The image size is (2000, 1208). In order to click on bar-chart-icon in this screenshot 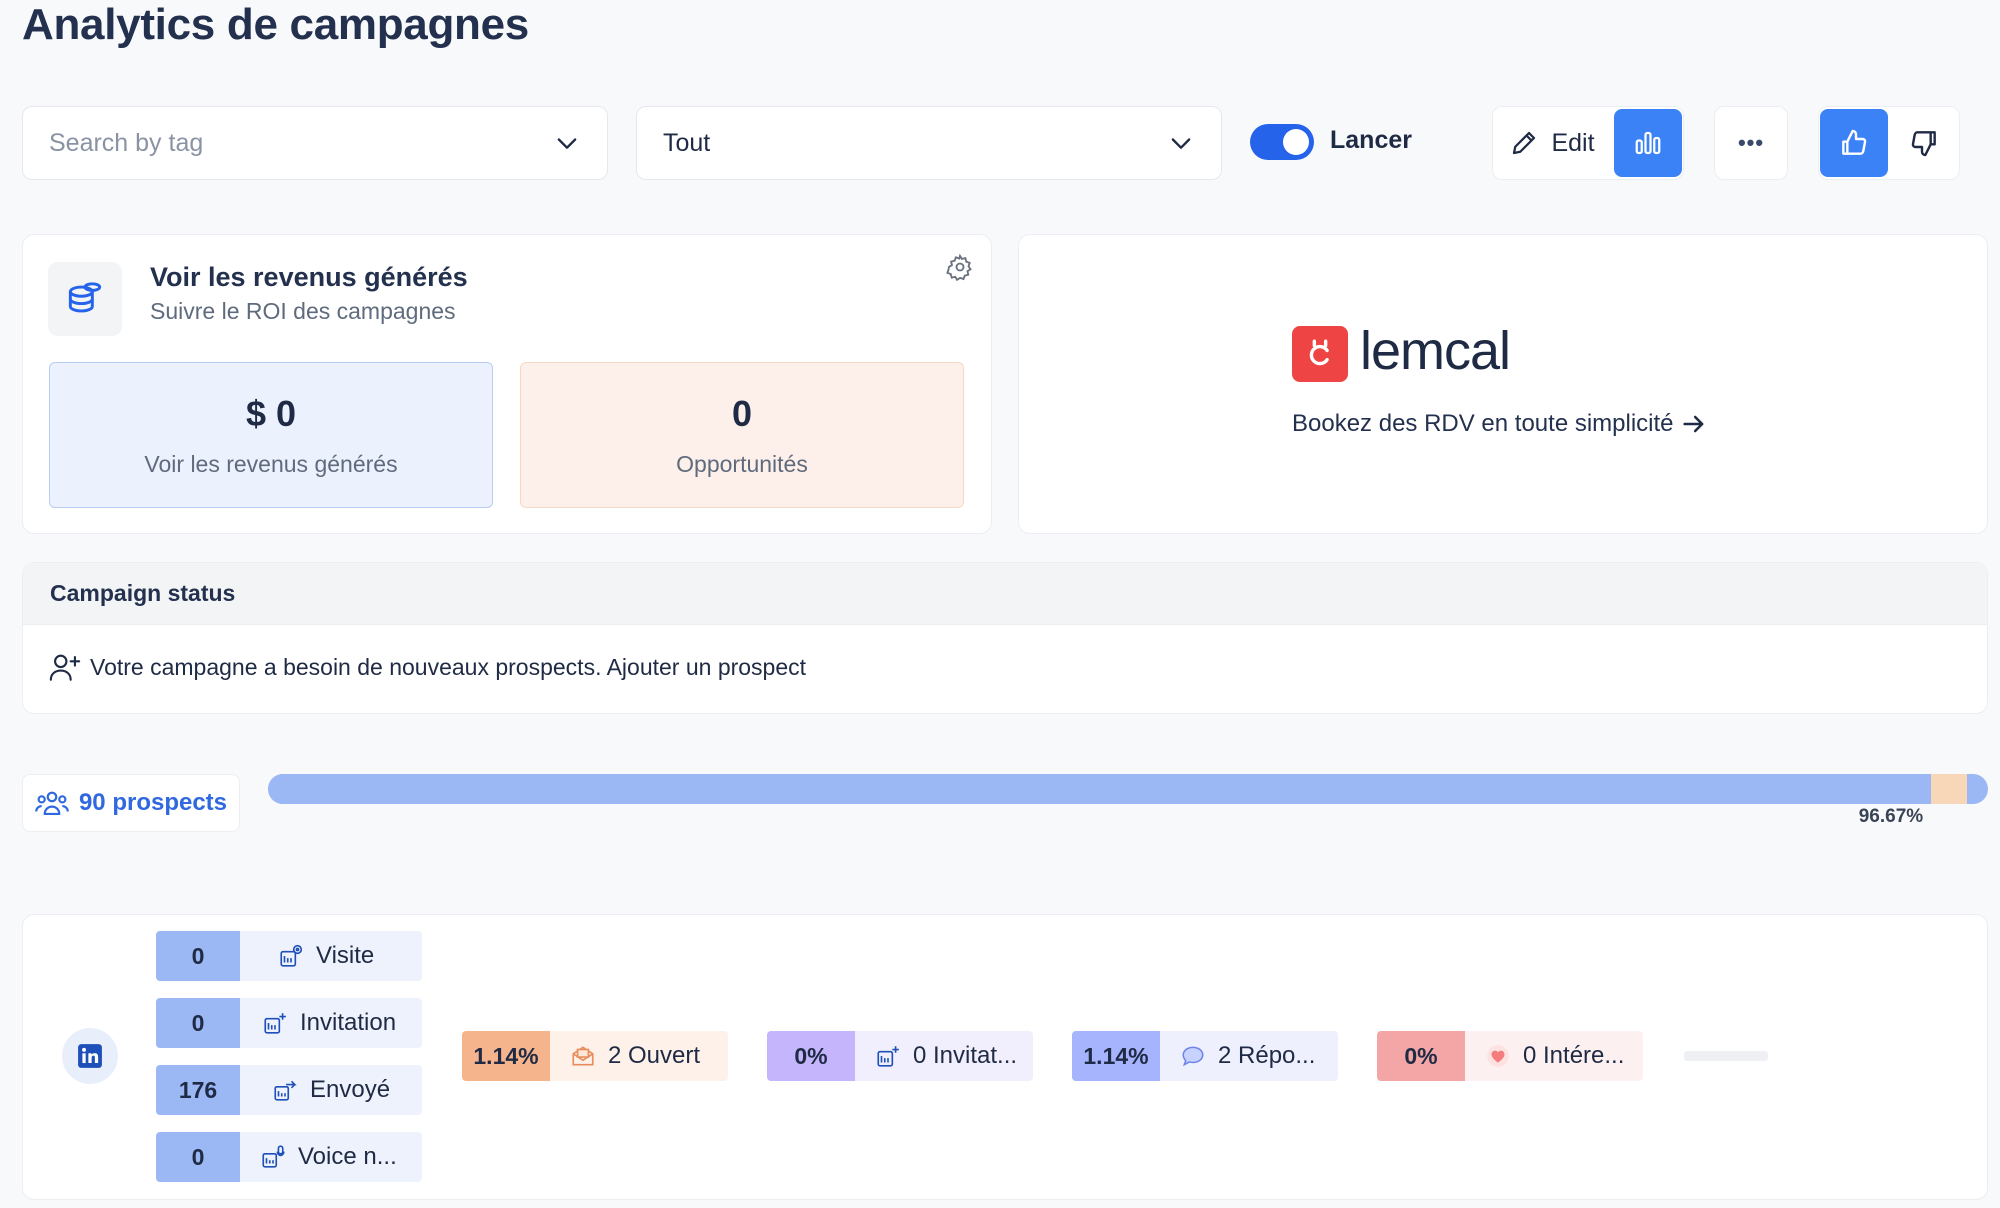, I will do `click(1648, 143)`.